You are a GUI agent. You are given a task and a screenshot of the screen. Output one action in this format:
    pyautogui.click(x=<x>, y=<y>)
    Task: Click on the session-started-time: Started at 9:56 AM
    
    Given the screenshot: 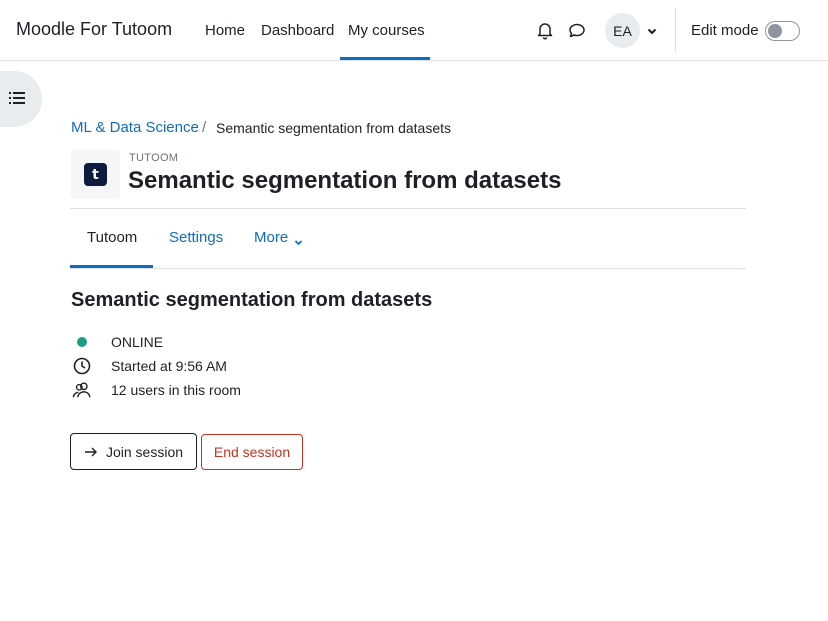 What is the action you would take?
    pyautogui.click(x=169, y=366)
    